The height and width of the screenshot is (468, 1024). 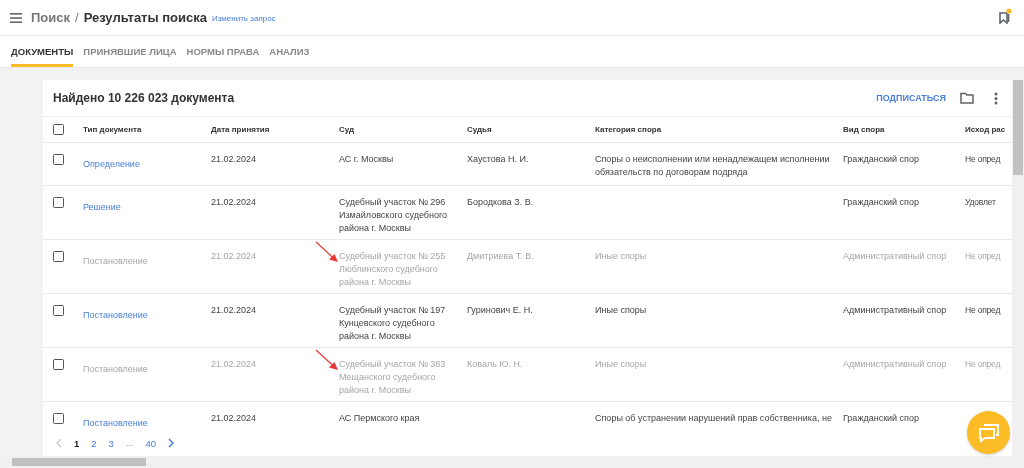 What do you see at coordinates (16, 17) in the screenshot?
I see `menu-icon` at bounding box center [16, 17].